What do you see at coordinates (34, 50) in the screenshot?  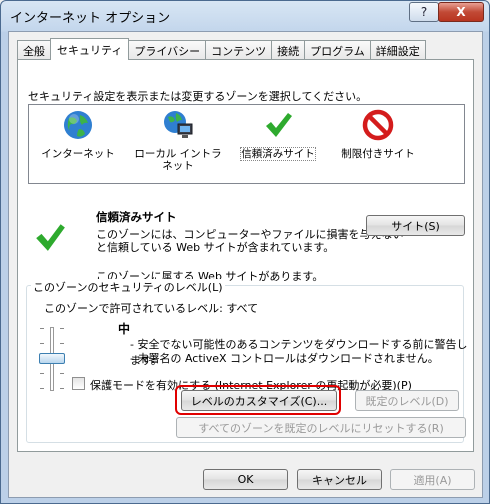 I see `tab-general: 全般` at bounding box center [34, 50].